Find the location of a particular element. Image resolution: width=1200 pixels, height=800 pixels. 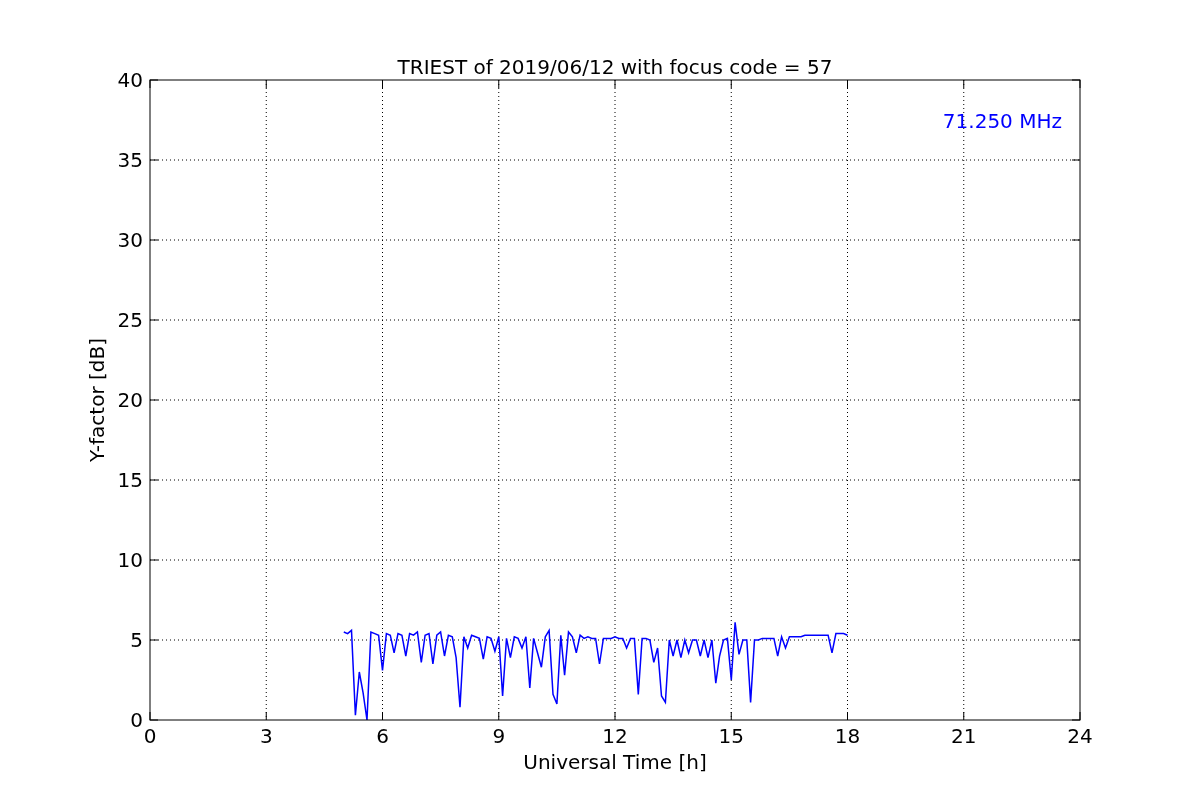

chart-title: TRIEST of 2019/06/12 with focus code = 57 is located at coordinates (615, 67).